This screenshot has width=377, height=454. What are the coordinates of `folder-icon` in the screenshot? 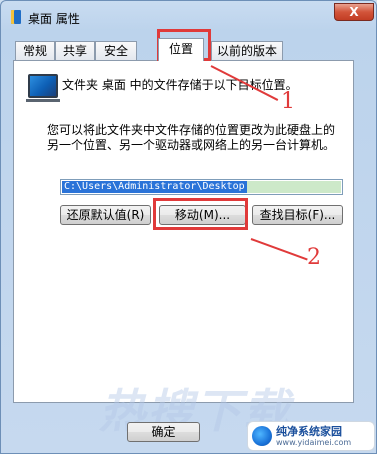 It's located at (16, 17).